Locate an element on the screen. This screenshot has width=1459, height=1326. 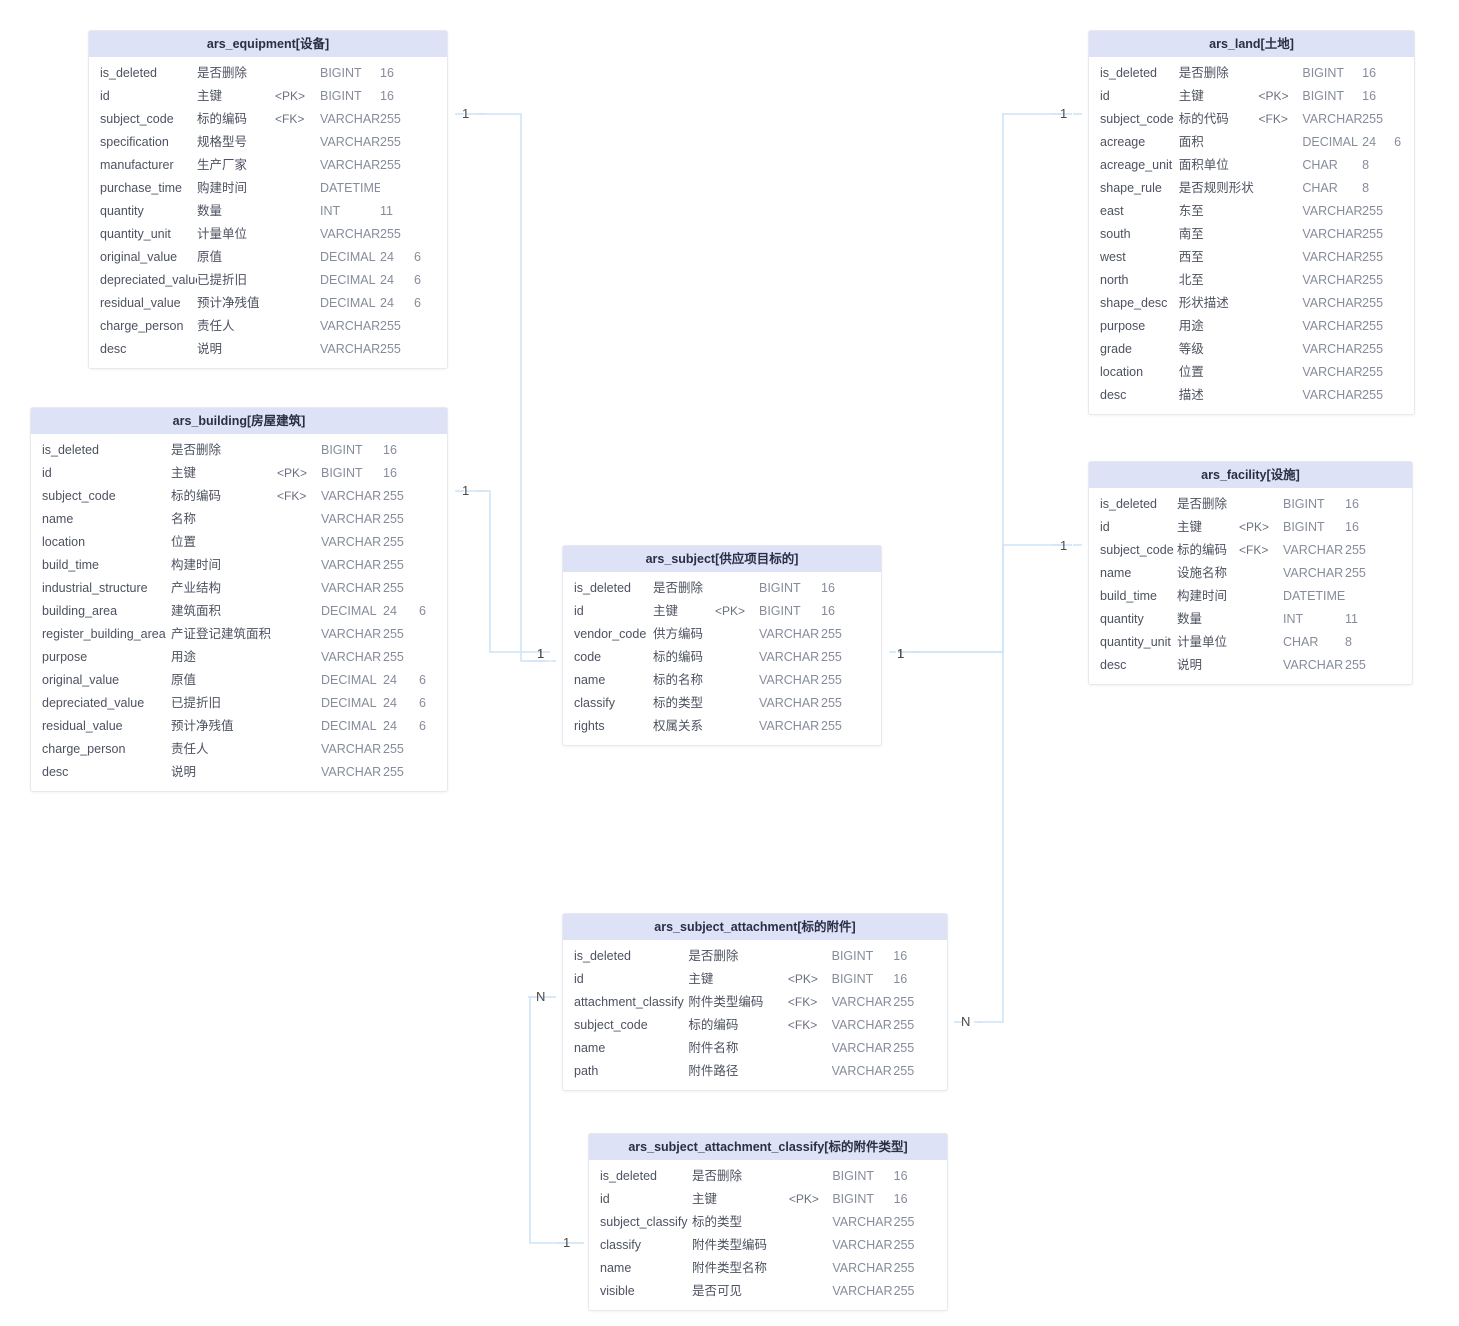
attribute-row: quantity_unit 计量单位 CHAR 8 is located at coordinates (1250, 642).